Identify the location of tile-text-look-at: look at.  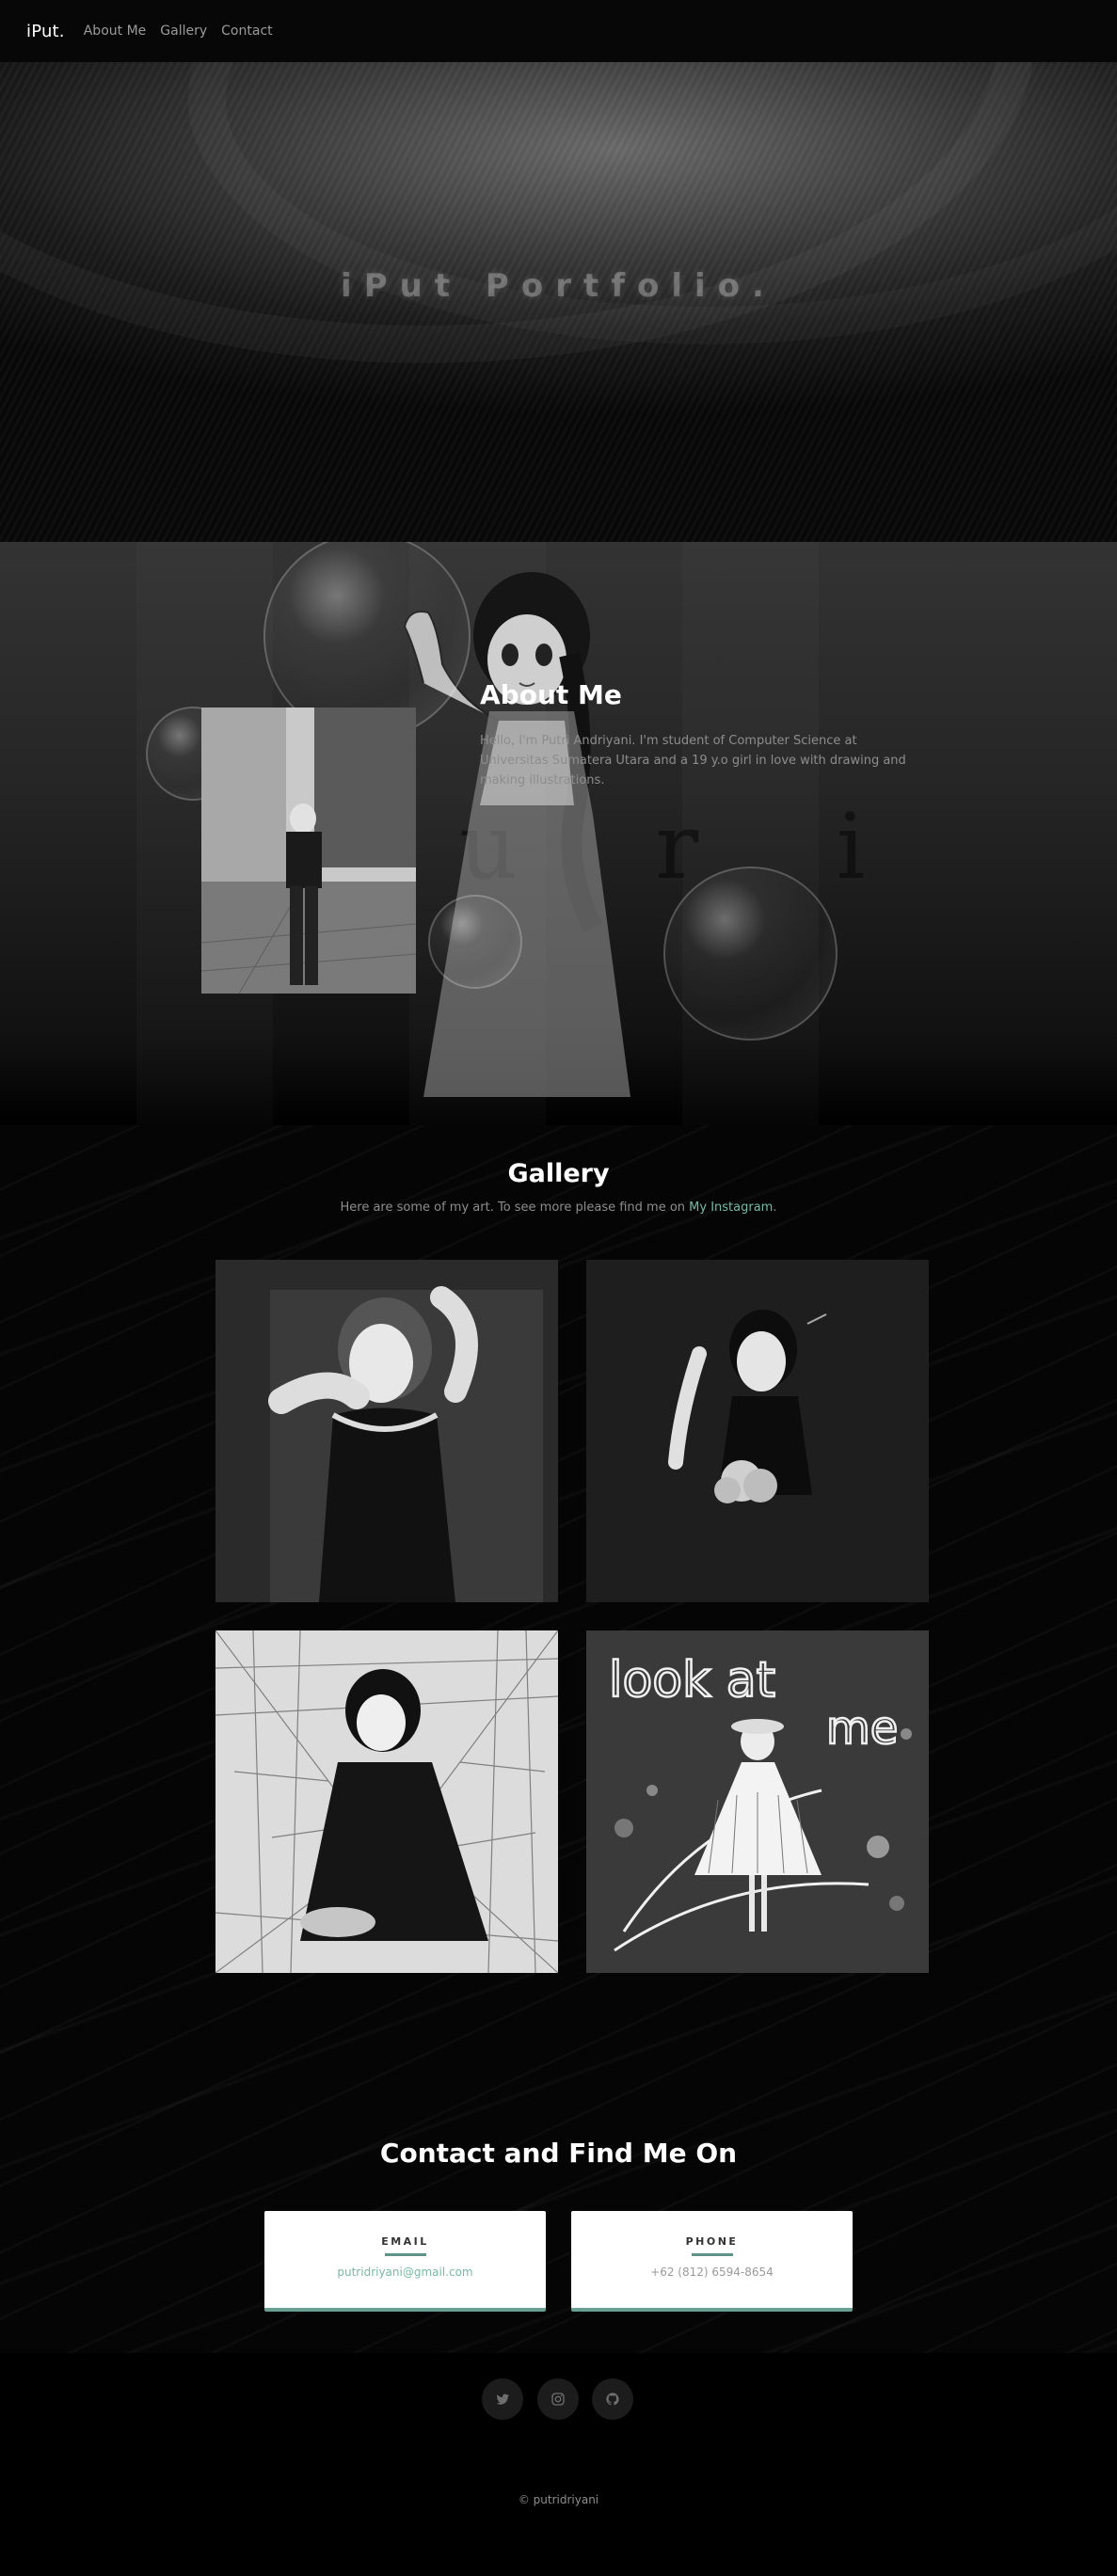
(692, 1681).